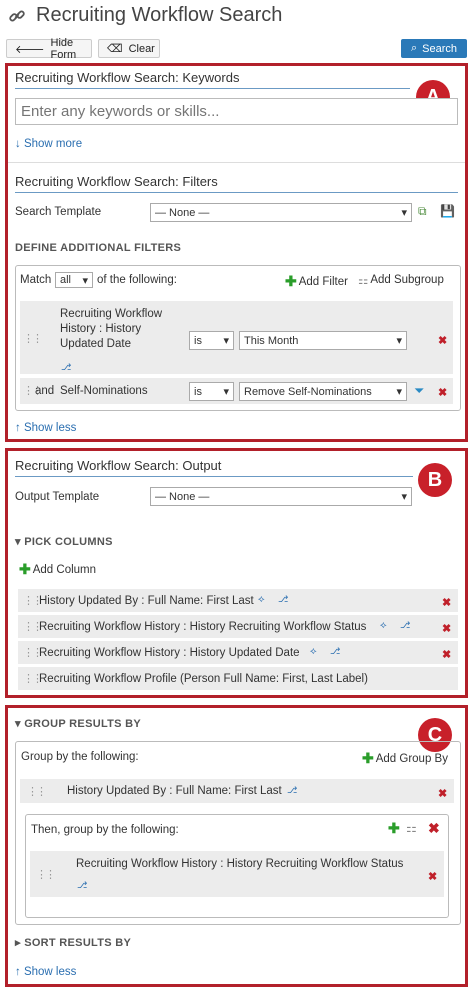  Describe the element at coordinates (281, 212) in the screenshot. I see `search-template-select: — None — ▾` at that location.